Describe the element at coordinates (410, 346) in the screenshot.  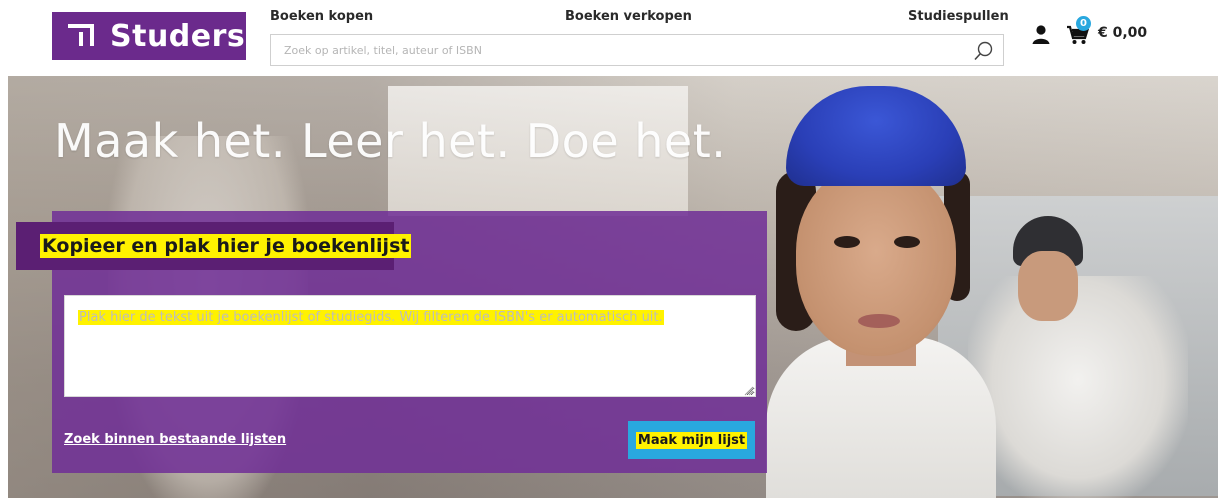
I see `booklist-textarea` at that location.